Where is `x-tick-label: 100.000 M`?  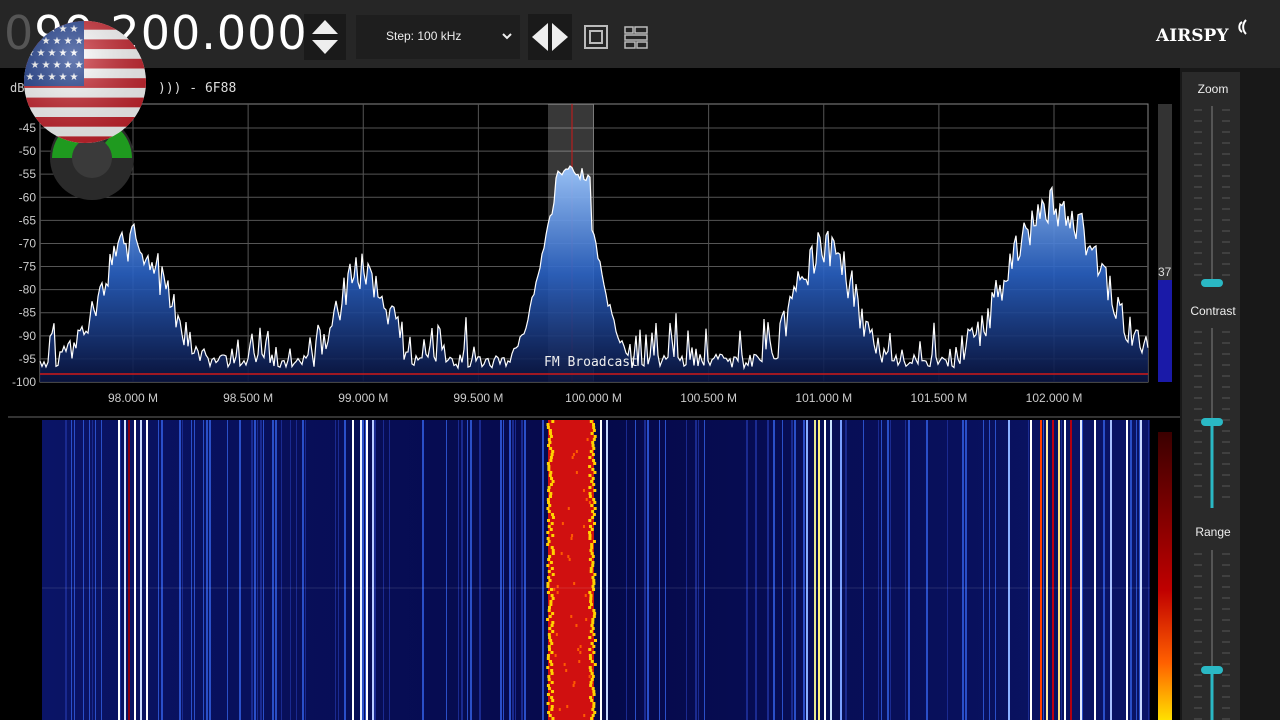 x-tick-label: 100.000 M is located at coordinates (593, 398).